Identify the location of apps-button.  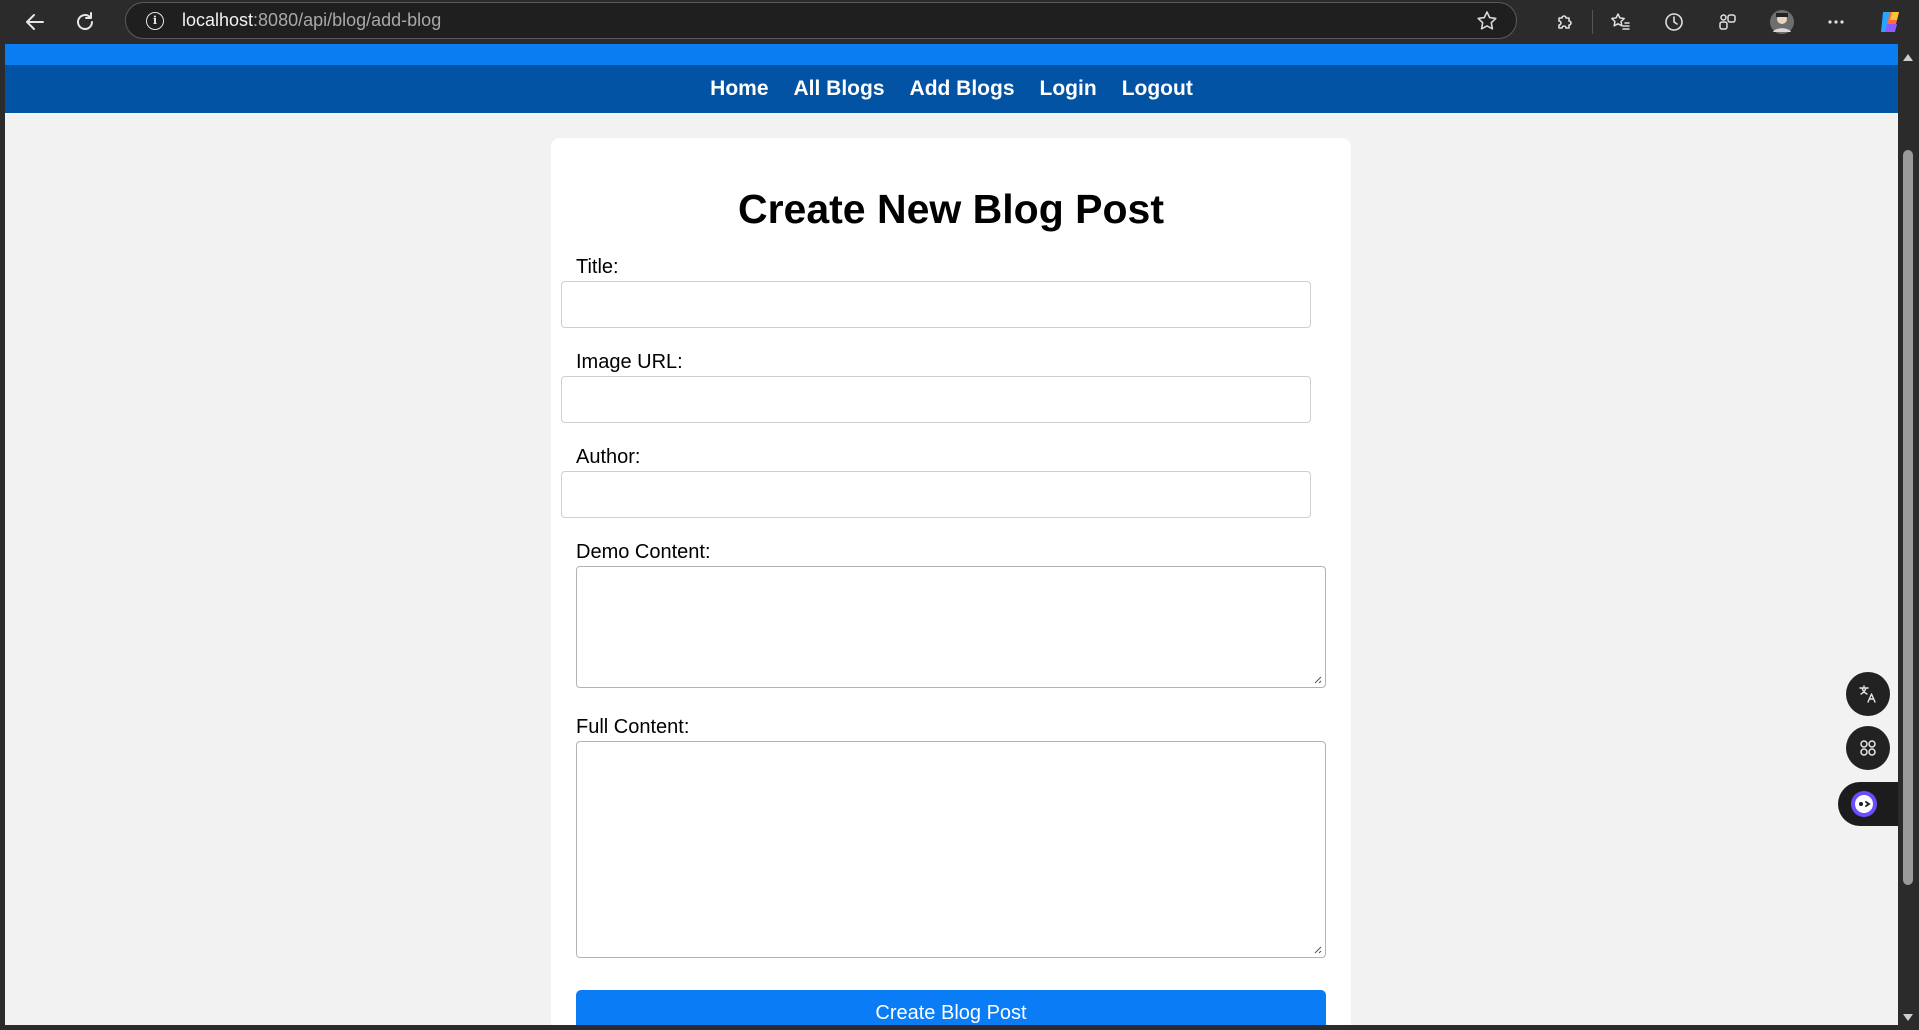
(1868, 748).